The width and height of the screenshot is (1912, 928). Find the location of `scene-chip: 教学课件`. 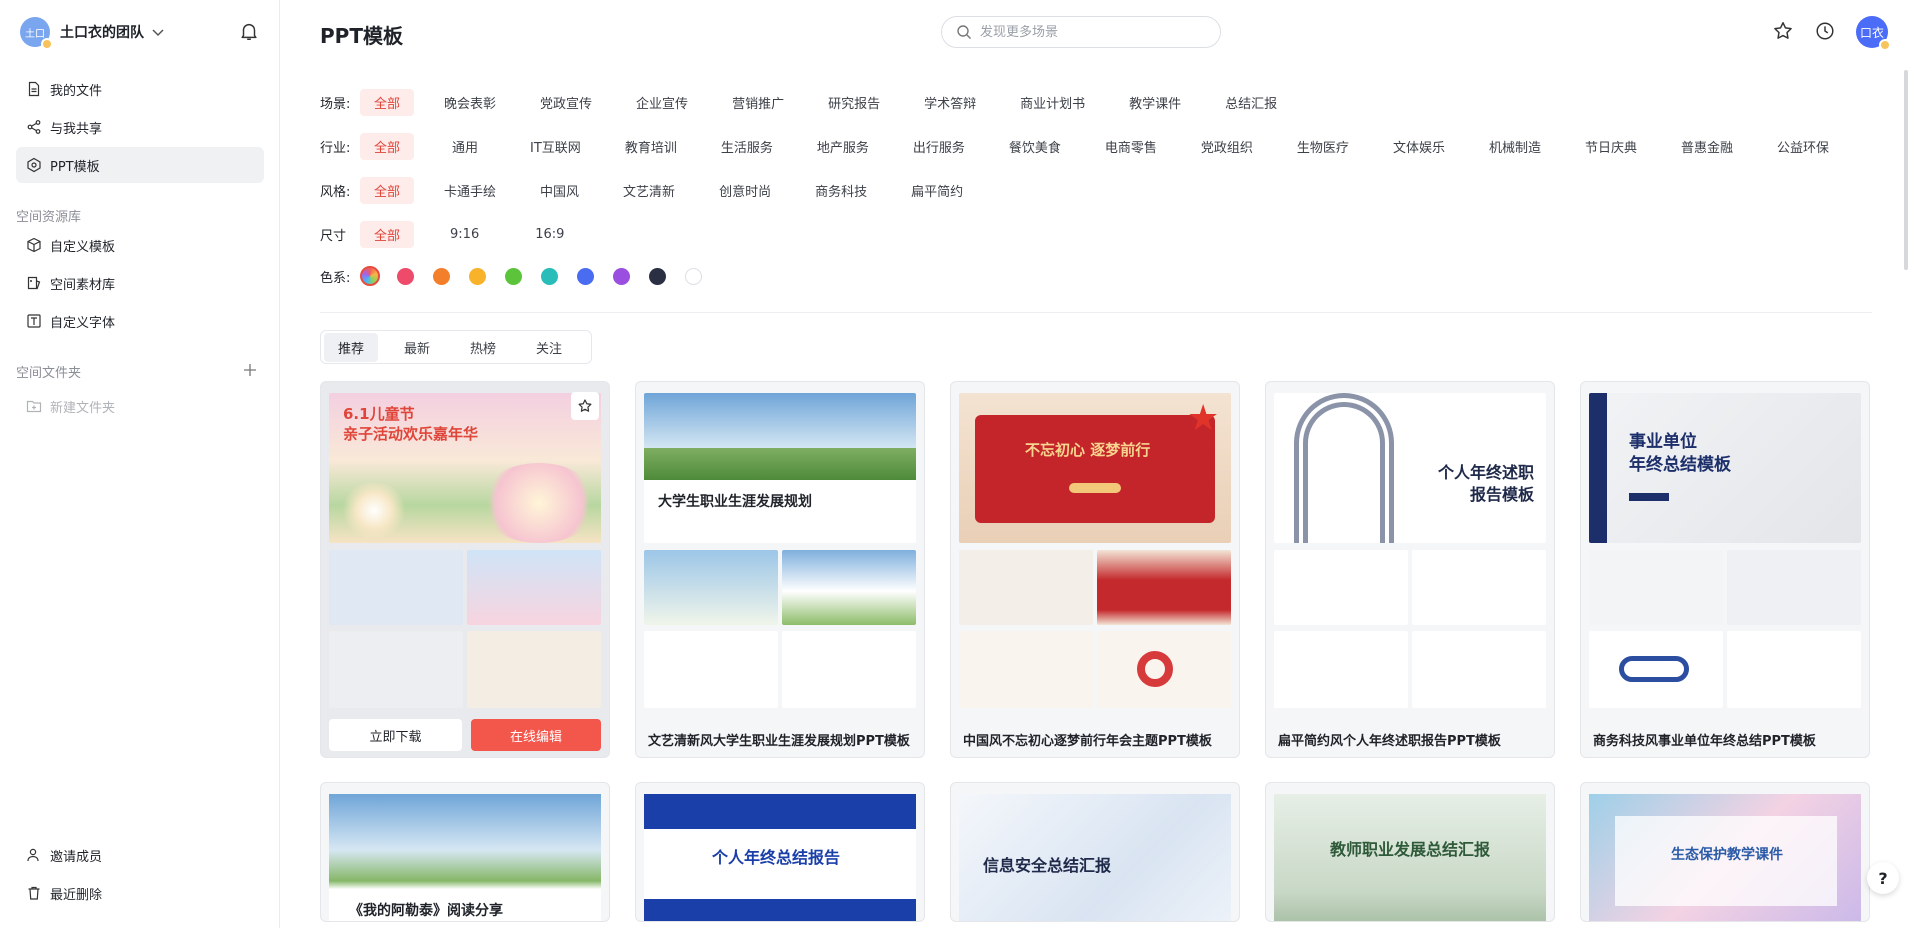

scene-chip: 教学课件 is located at coordinates (1155, 102).